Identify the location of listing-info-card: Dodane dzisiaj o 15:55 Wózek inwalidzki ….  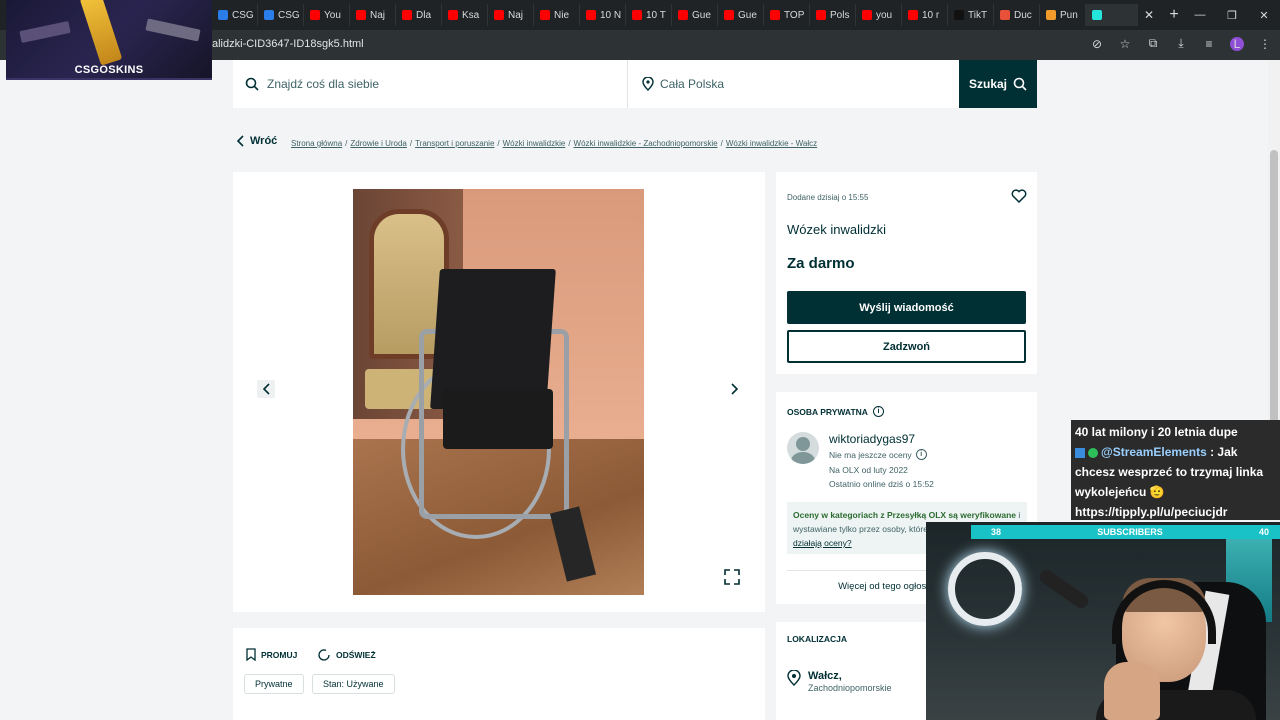
(906, 273).